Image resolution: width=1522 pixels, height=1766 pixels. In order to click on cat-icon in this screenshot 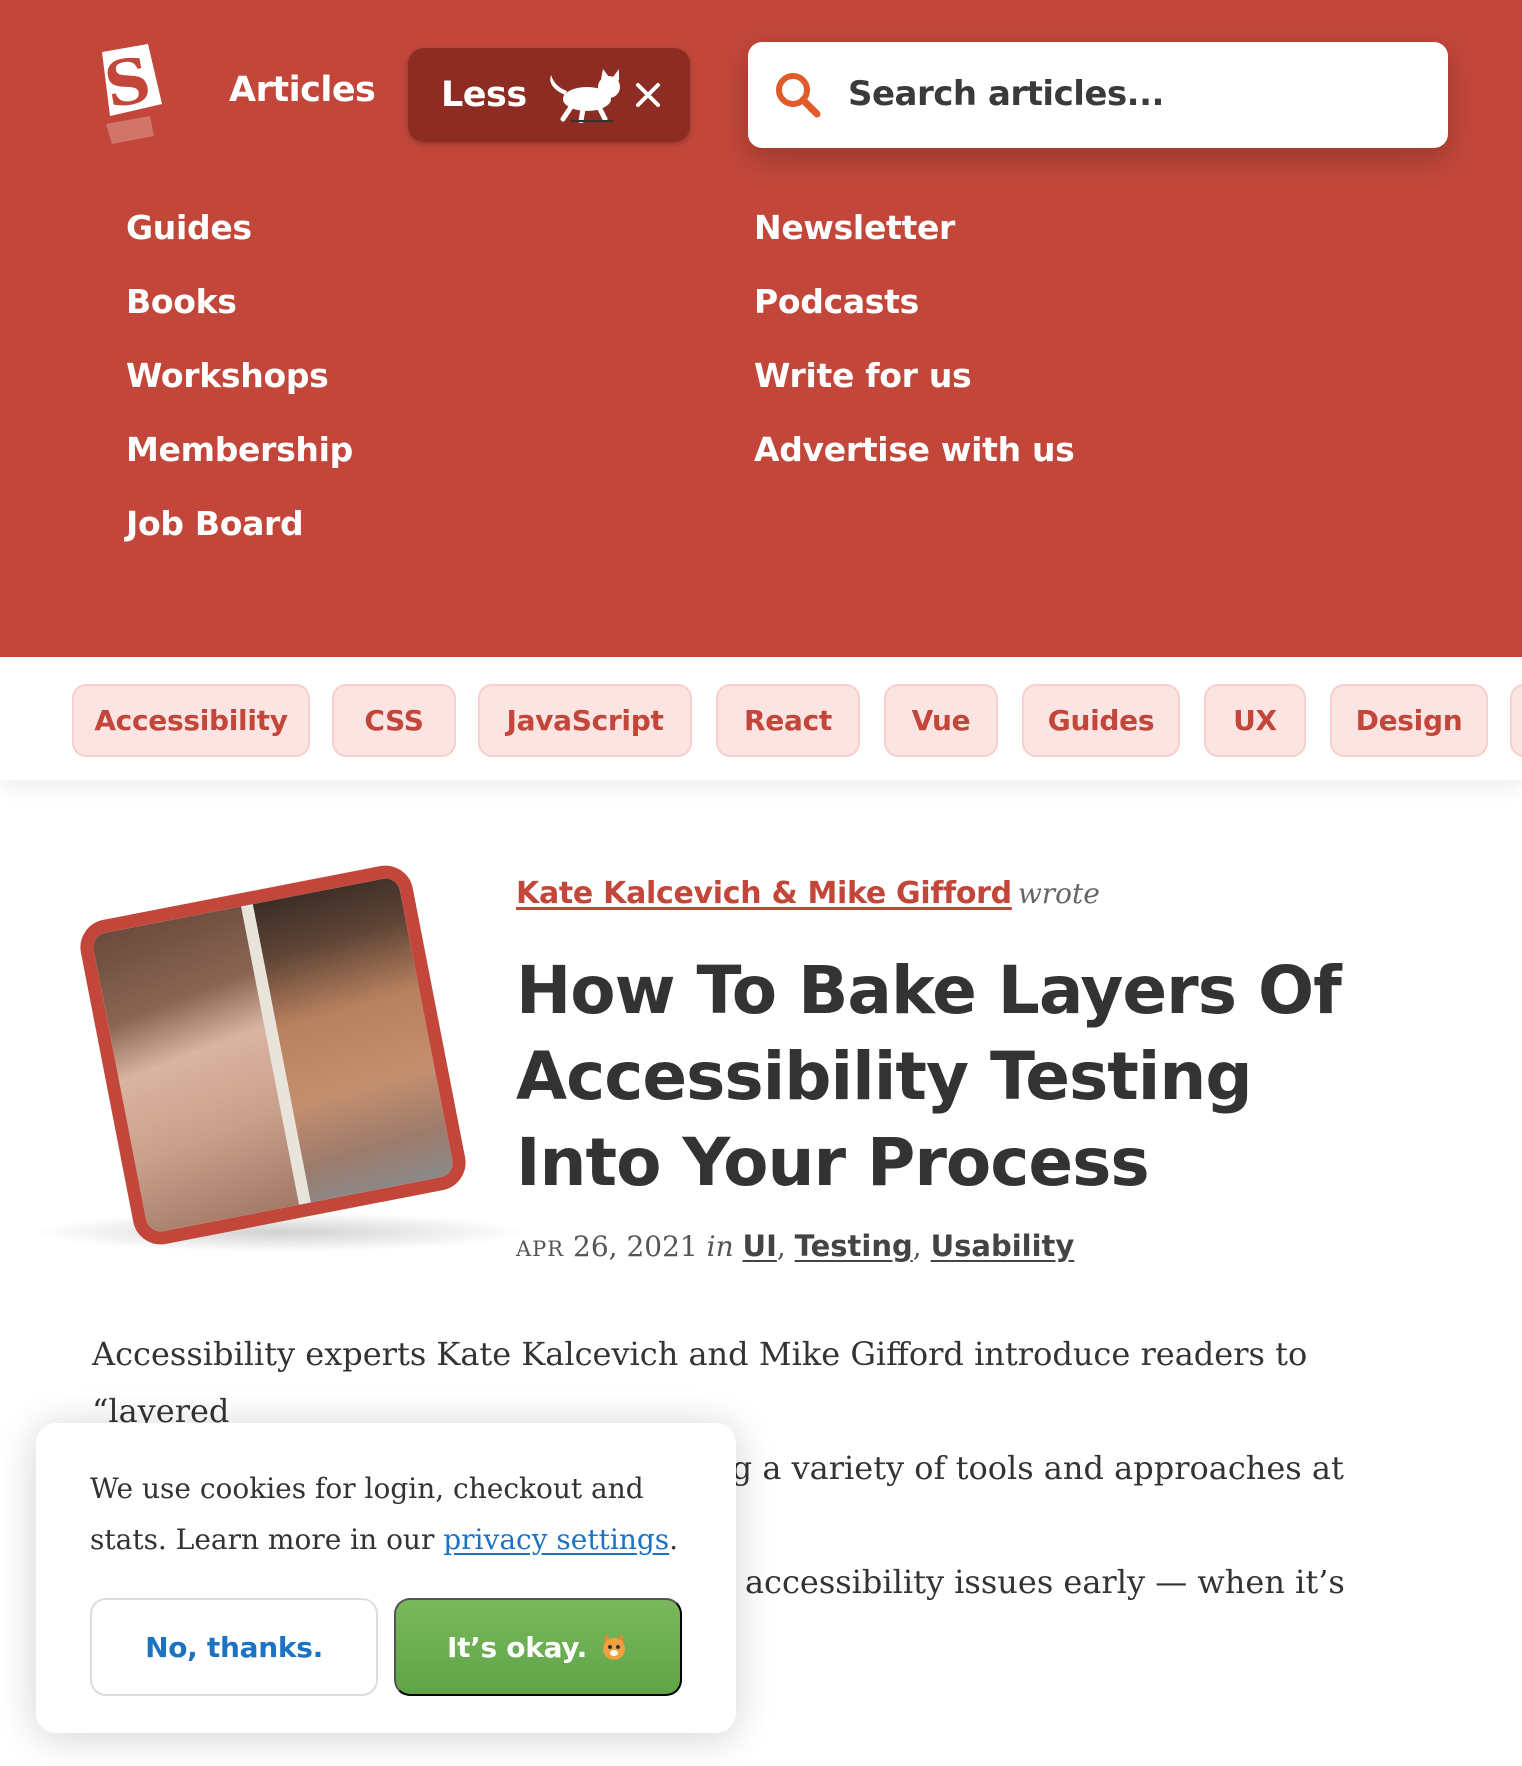, I will do `click(584, 96)`.